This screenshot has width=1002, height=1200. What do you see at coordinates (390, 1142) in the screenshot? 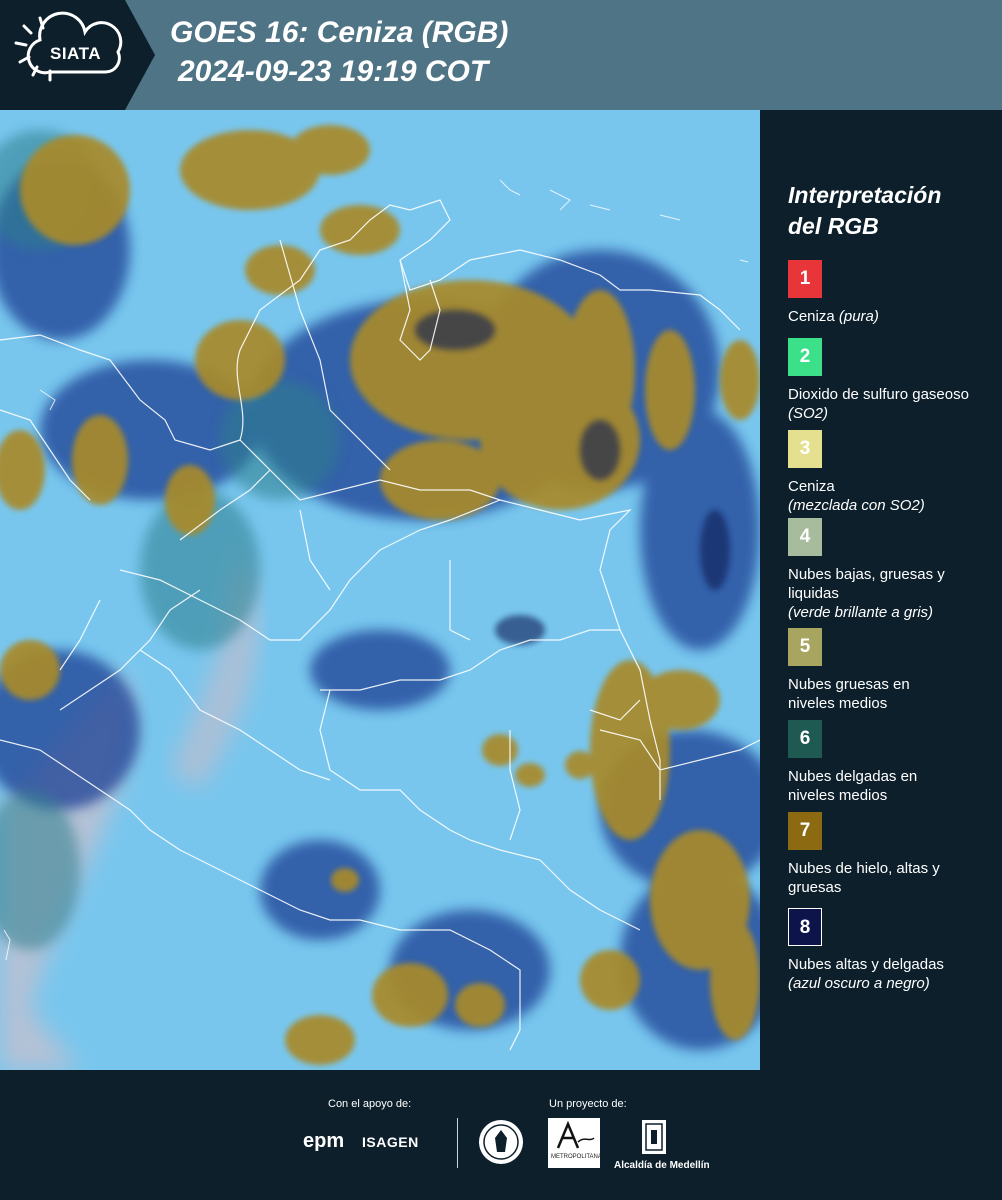
I see `isagen-logo: ISAGEN` at bounding box center [390, 1142].